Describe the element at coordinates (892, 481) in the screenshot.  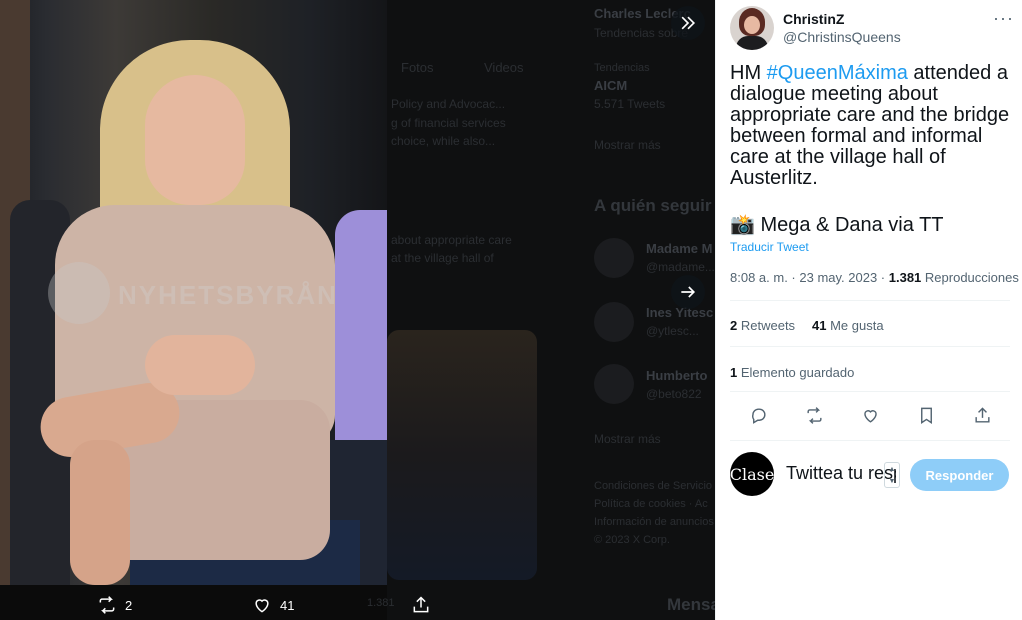
I see `spinner-down-icon: ▼` at that location.